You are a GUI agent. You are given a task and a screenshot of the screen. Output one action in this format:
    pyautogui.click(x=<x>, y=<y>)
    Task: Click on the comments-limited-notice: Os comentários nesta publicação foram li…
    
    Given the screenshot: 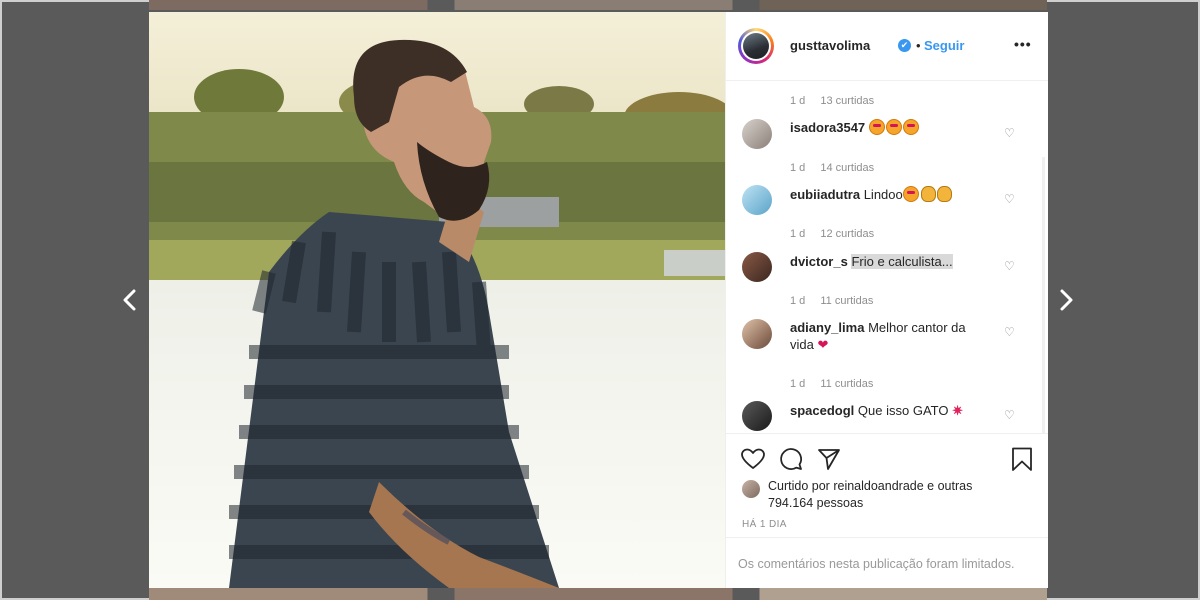 What is the action you would take?
    pyautogui.click(x=887, y=563)
    